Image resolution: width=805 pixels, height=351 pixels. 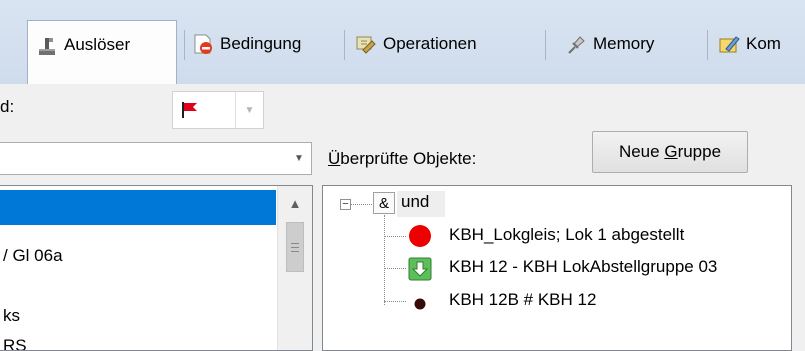 I want to click on scrollbar-thumb, so click(x=295, y=247).